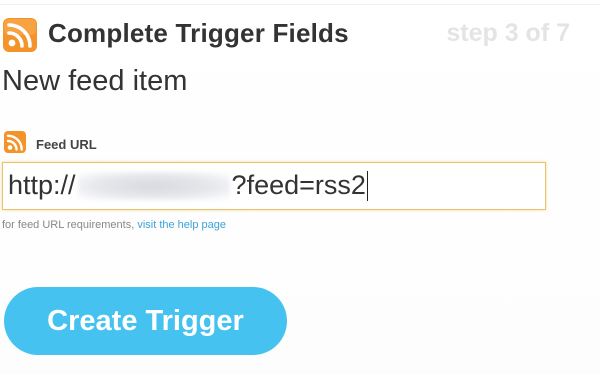  What do you see at coordinates (153, 185) in the screenshot?
I see `redacted-domain` at bounding box center [153, 185].